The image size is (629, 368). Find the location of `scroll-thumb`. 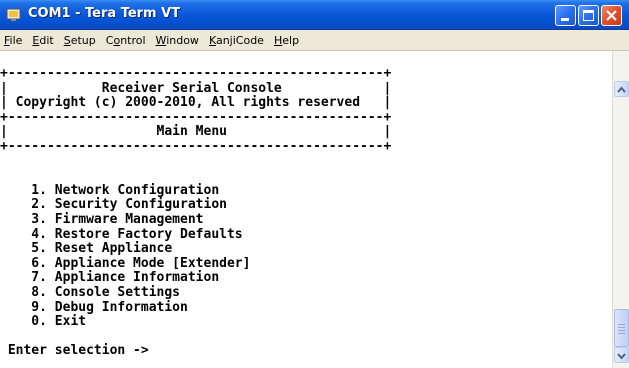

scroll-thumb is located at coordinates (621, 328).